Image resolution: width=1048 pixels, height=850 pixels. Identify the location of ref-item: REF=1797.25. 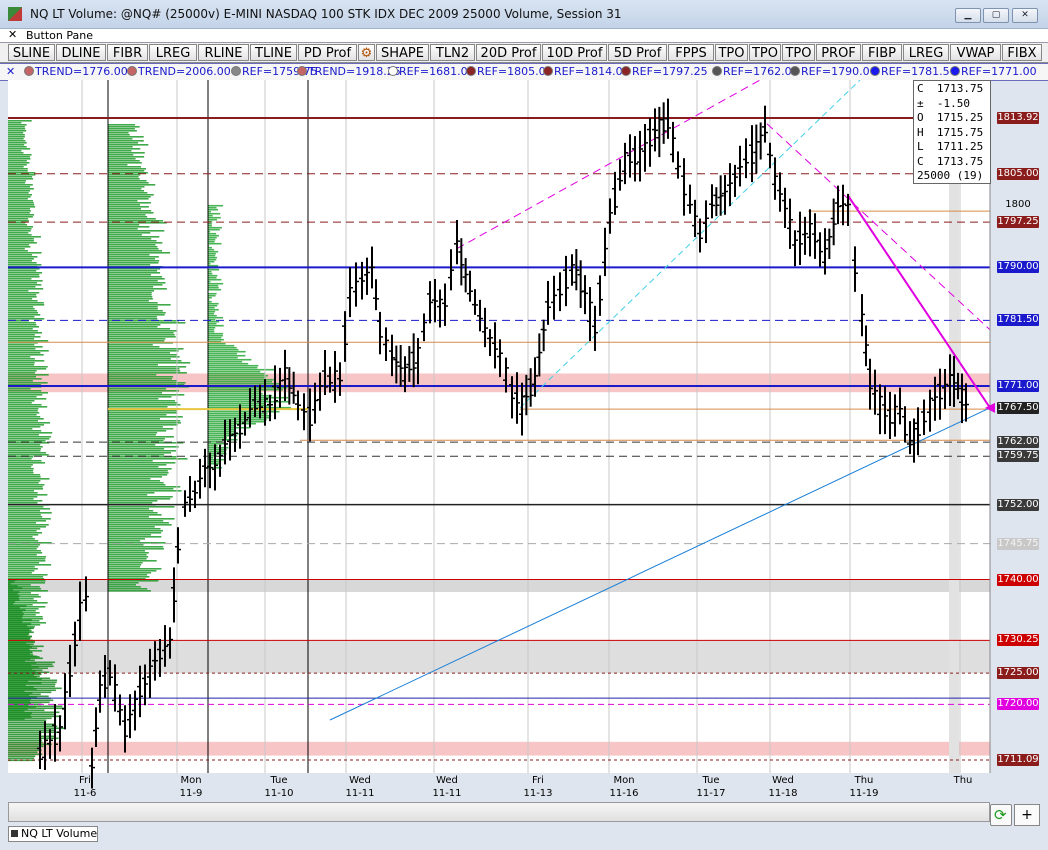
(664, 71).